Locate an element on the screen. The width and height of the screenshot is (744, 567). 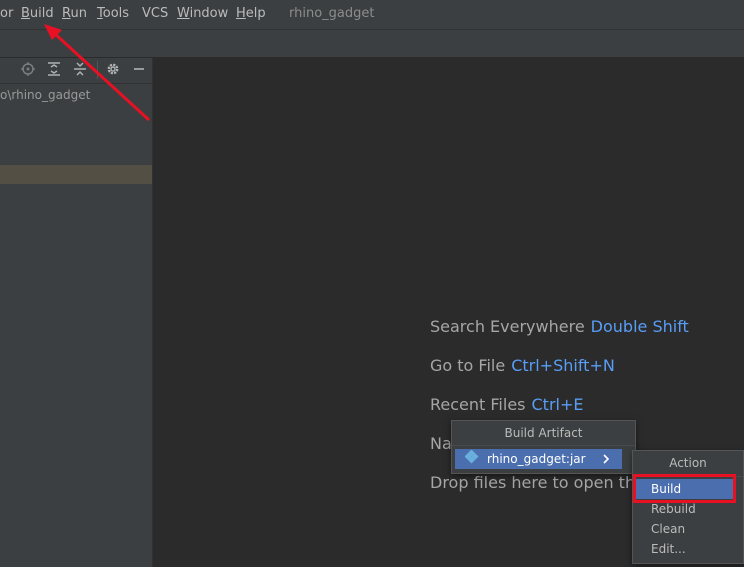
gear-icon is located at coordinates (113, 70).